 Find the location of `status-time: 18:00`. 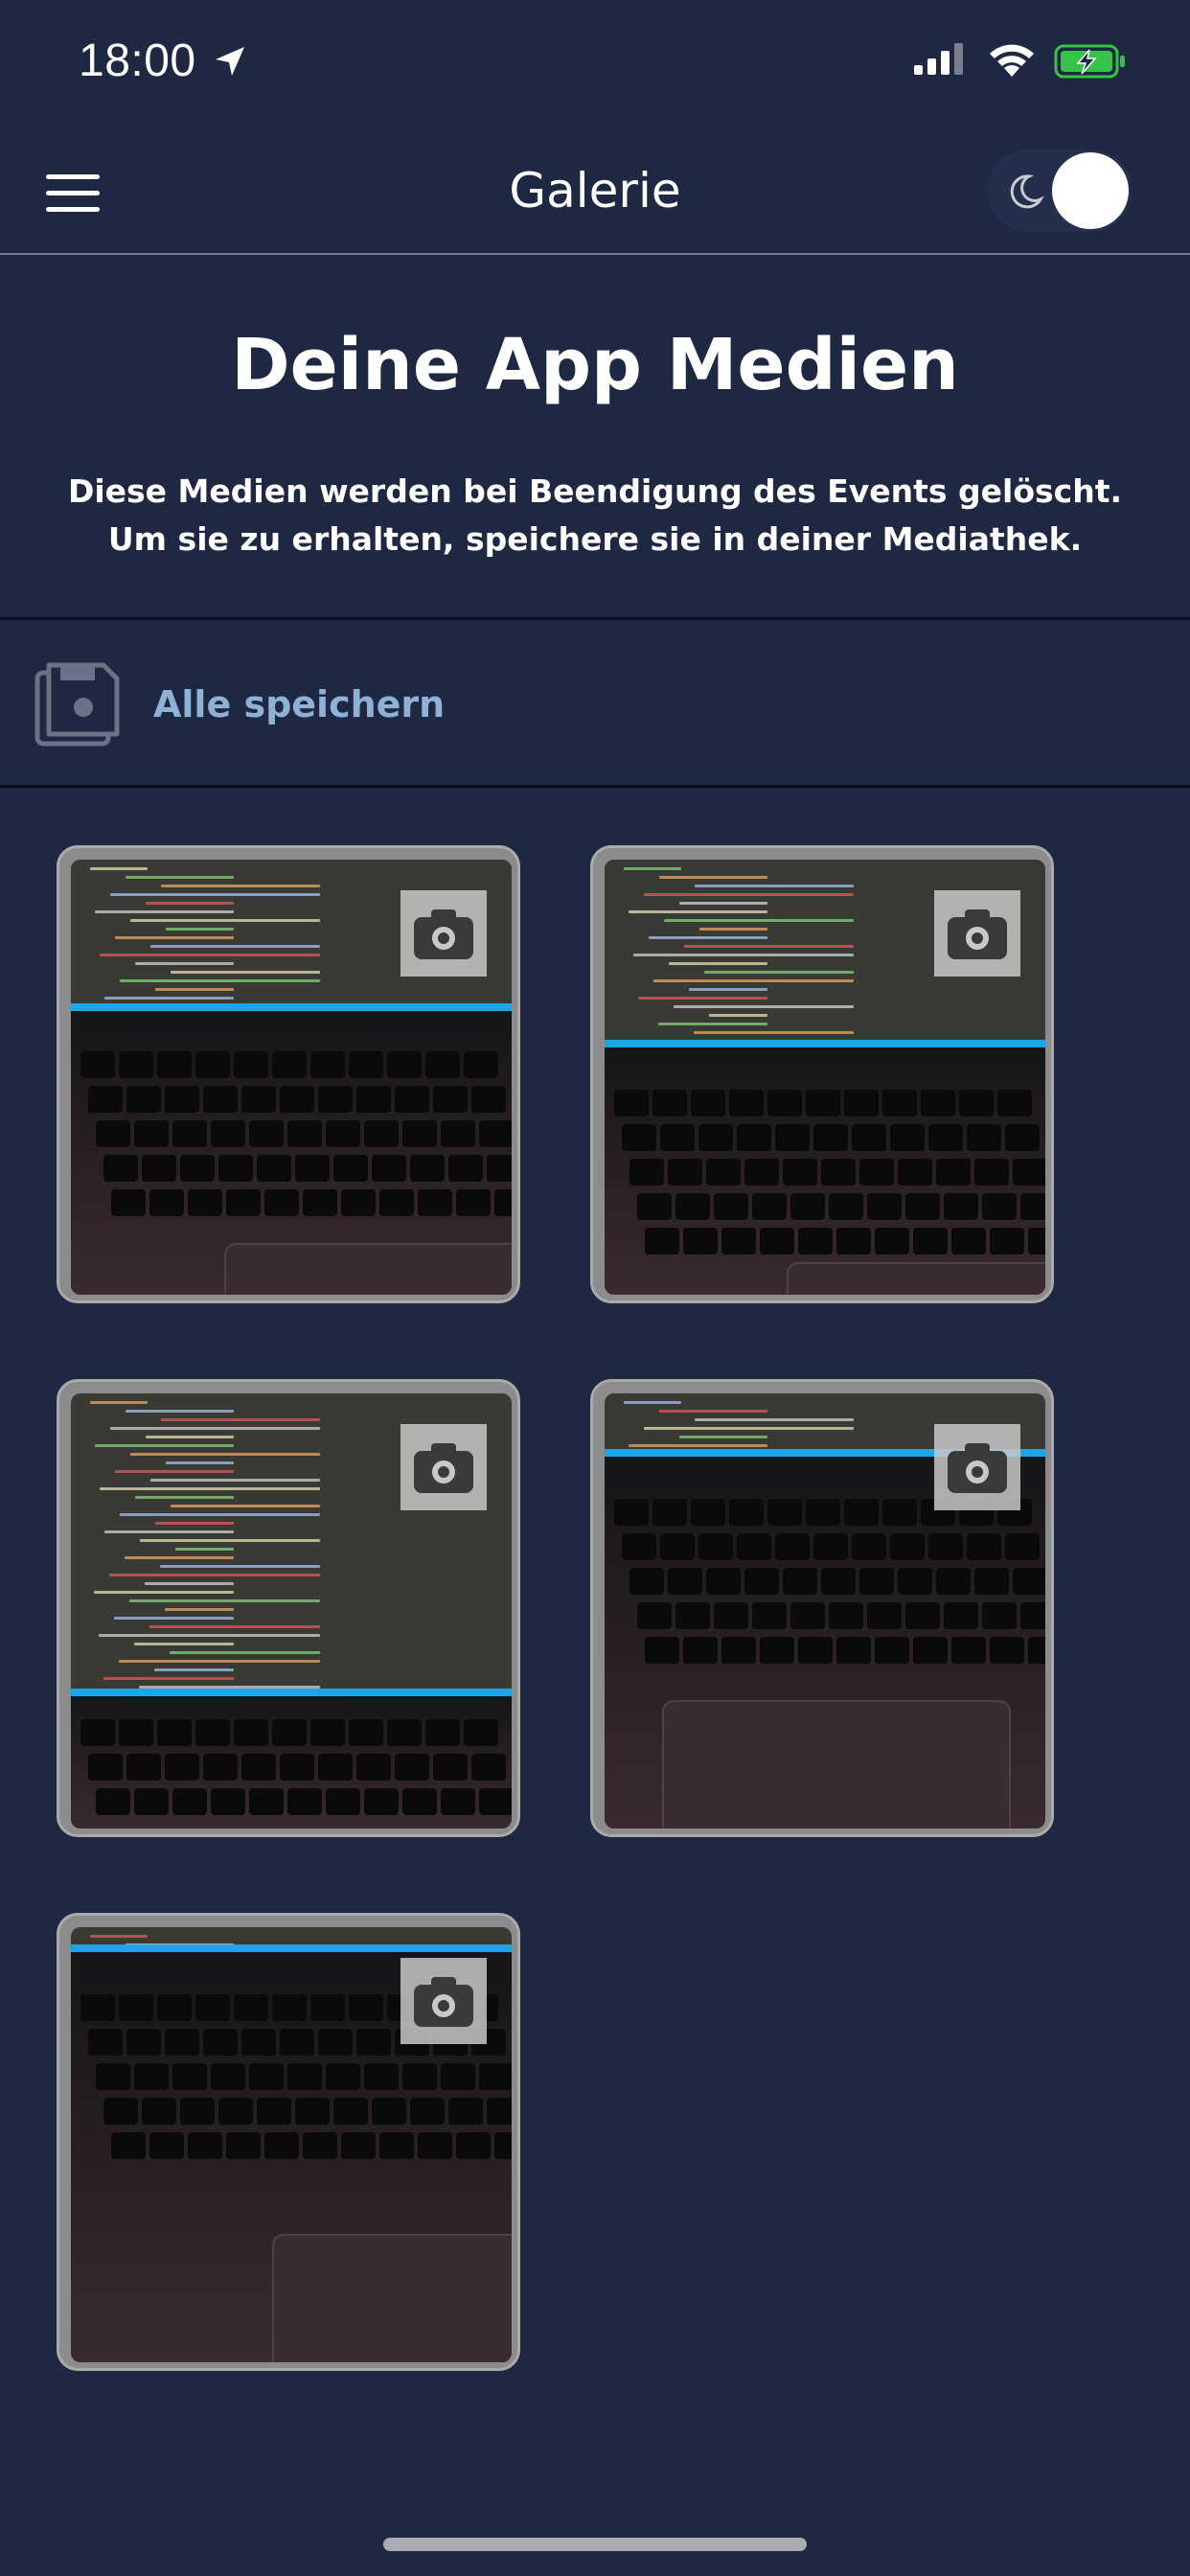

status-time: 18:00 is located at coordinates (137, 60).